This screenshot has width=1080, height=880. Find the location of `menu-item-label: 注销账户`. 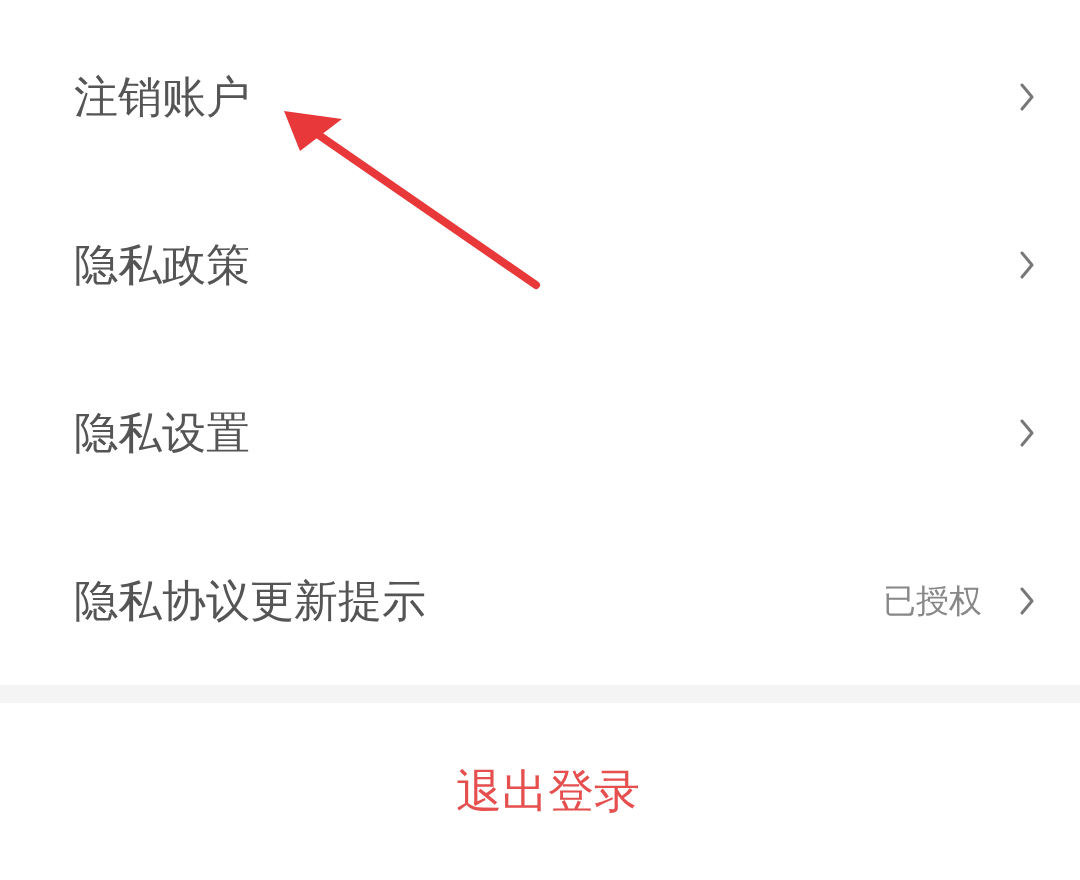

menu-item-label: 注销账户 is located at coordinates (162, 96).